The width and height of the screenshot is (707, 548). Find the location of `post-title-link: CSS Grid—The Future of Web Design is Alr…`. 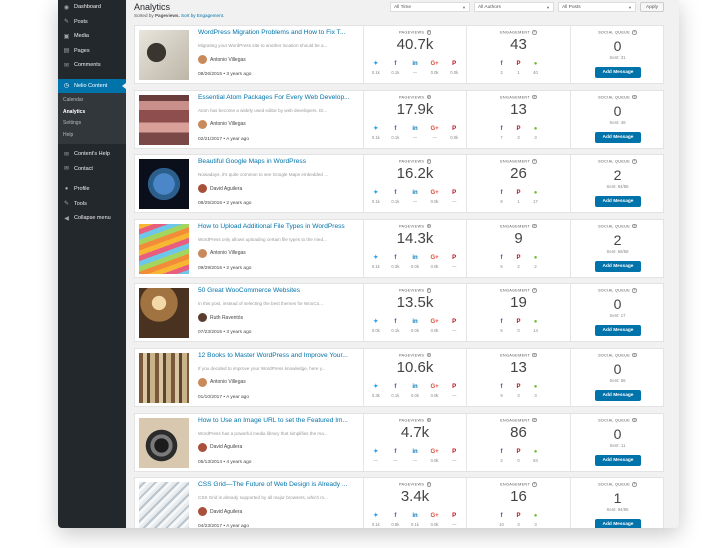

post-title-link: CSS Grid—The Future of Web Design is Alr… is located at coordinates (280, 484).